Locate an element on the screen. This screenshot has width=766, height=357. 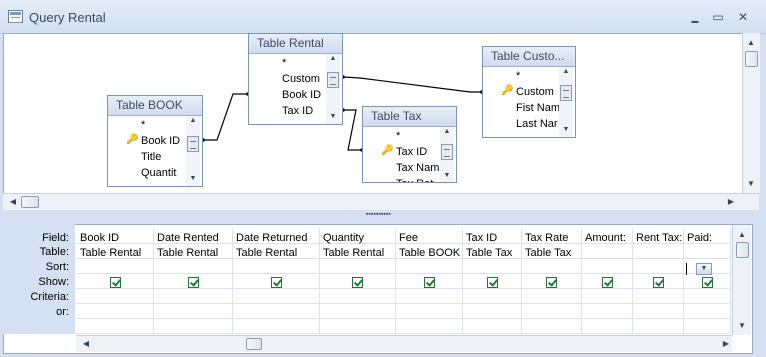
field-item: Last Nar is located at coordinates (538, 124).